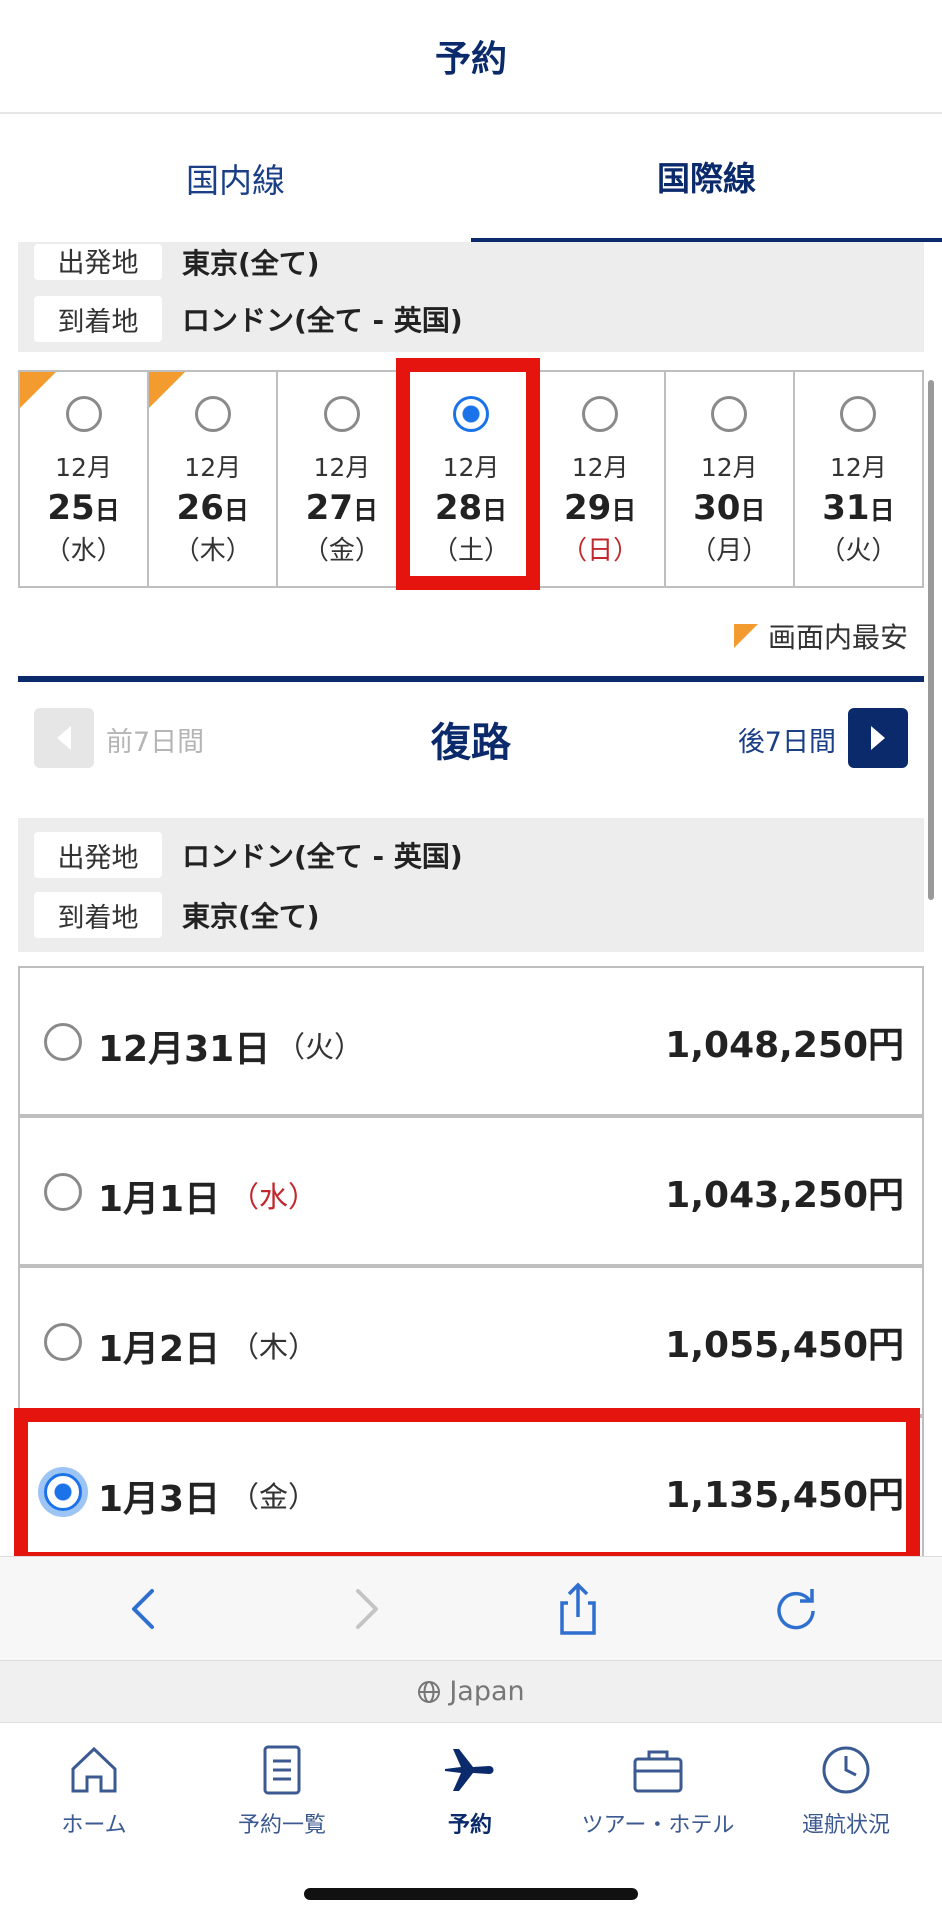 The height and width of the screenshot is (1920, 942). Describe the element at coordinates (578, 1609) in the screenshot. I see `share-icon` at that location.